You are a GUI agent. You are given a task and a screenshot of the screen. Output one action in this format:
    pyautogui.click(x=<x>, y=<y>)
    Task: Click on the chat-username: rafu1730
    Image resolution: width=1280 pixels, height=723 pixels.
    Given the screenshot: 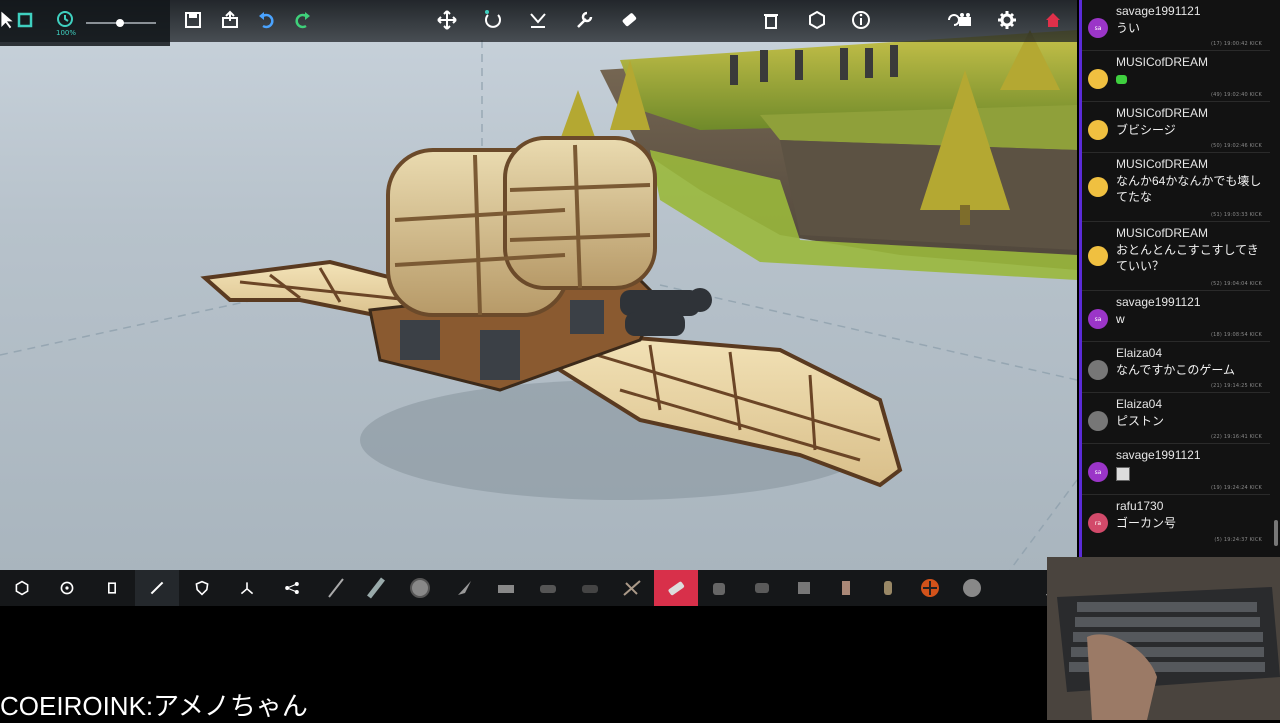 What is the action you would take?
    pyautogui.click(x=1139, y=506)
    